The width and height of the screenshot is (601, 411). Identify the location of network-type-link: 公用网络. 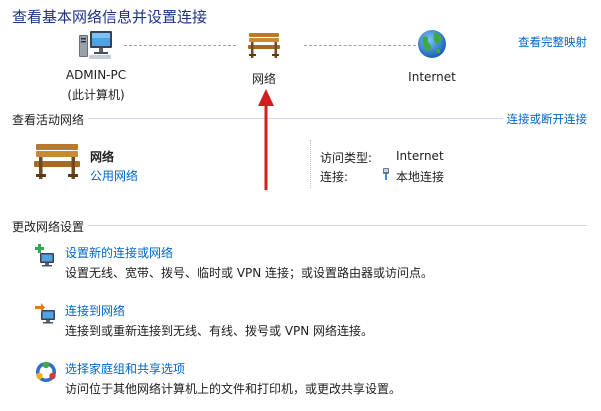
(114, 175).